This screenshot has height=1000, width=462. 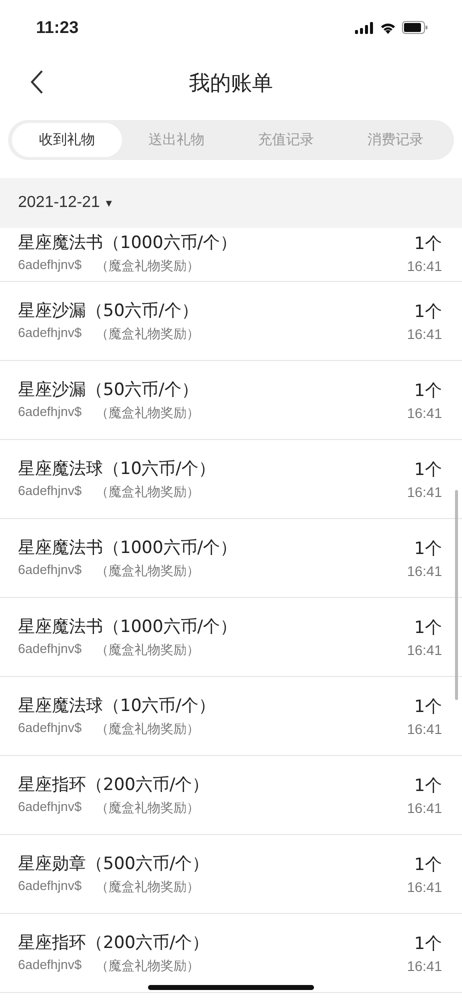 What do you see at coordinates (57, 28) in the screenshot?
I see `status-time: 11:23` at bounding box center [57, 28].